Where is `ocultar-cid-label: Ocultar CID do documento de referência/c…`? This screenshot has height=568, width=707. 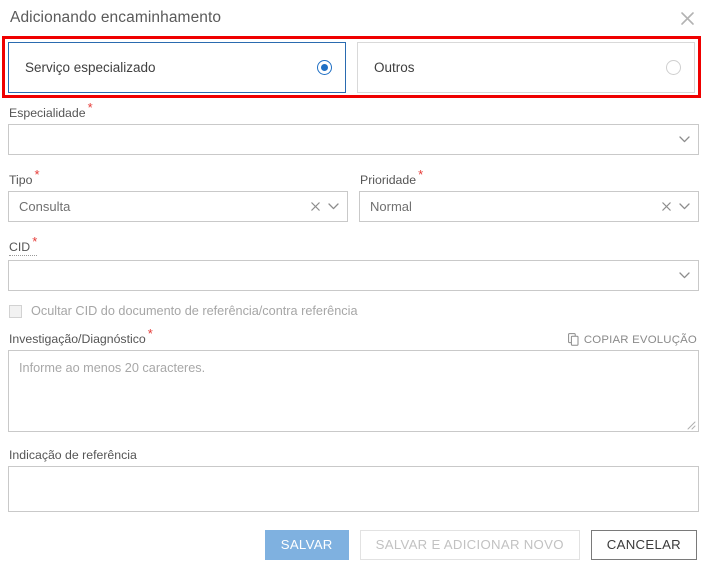
ocultar-cid-label: Ocultar CID do documento de referência/c… is located at coordinates (194, 311).